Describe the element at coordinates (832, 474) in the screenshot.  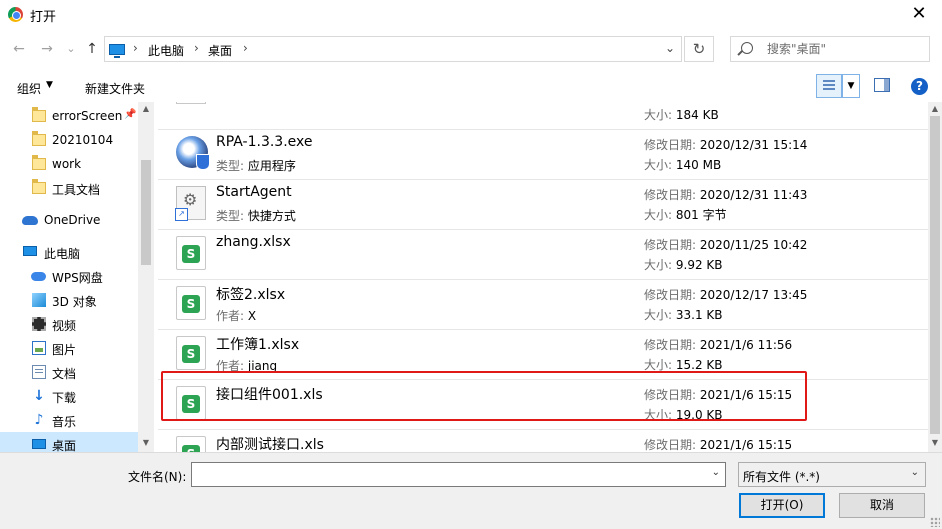
I see `filetype-select: 所有文件 (*.*) ⌄` at that location.